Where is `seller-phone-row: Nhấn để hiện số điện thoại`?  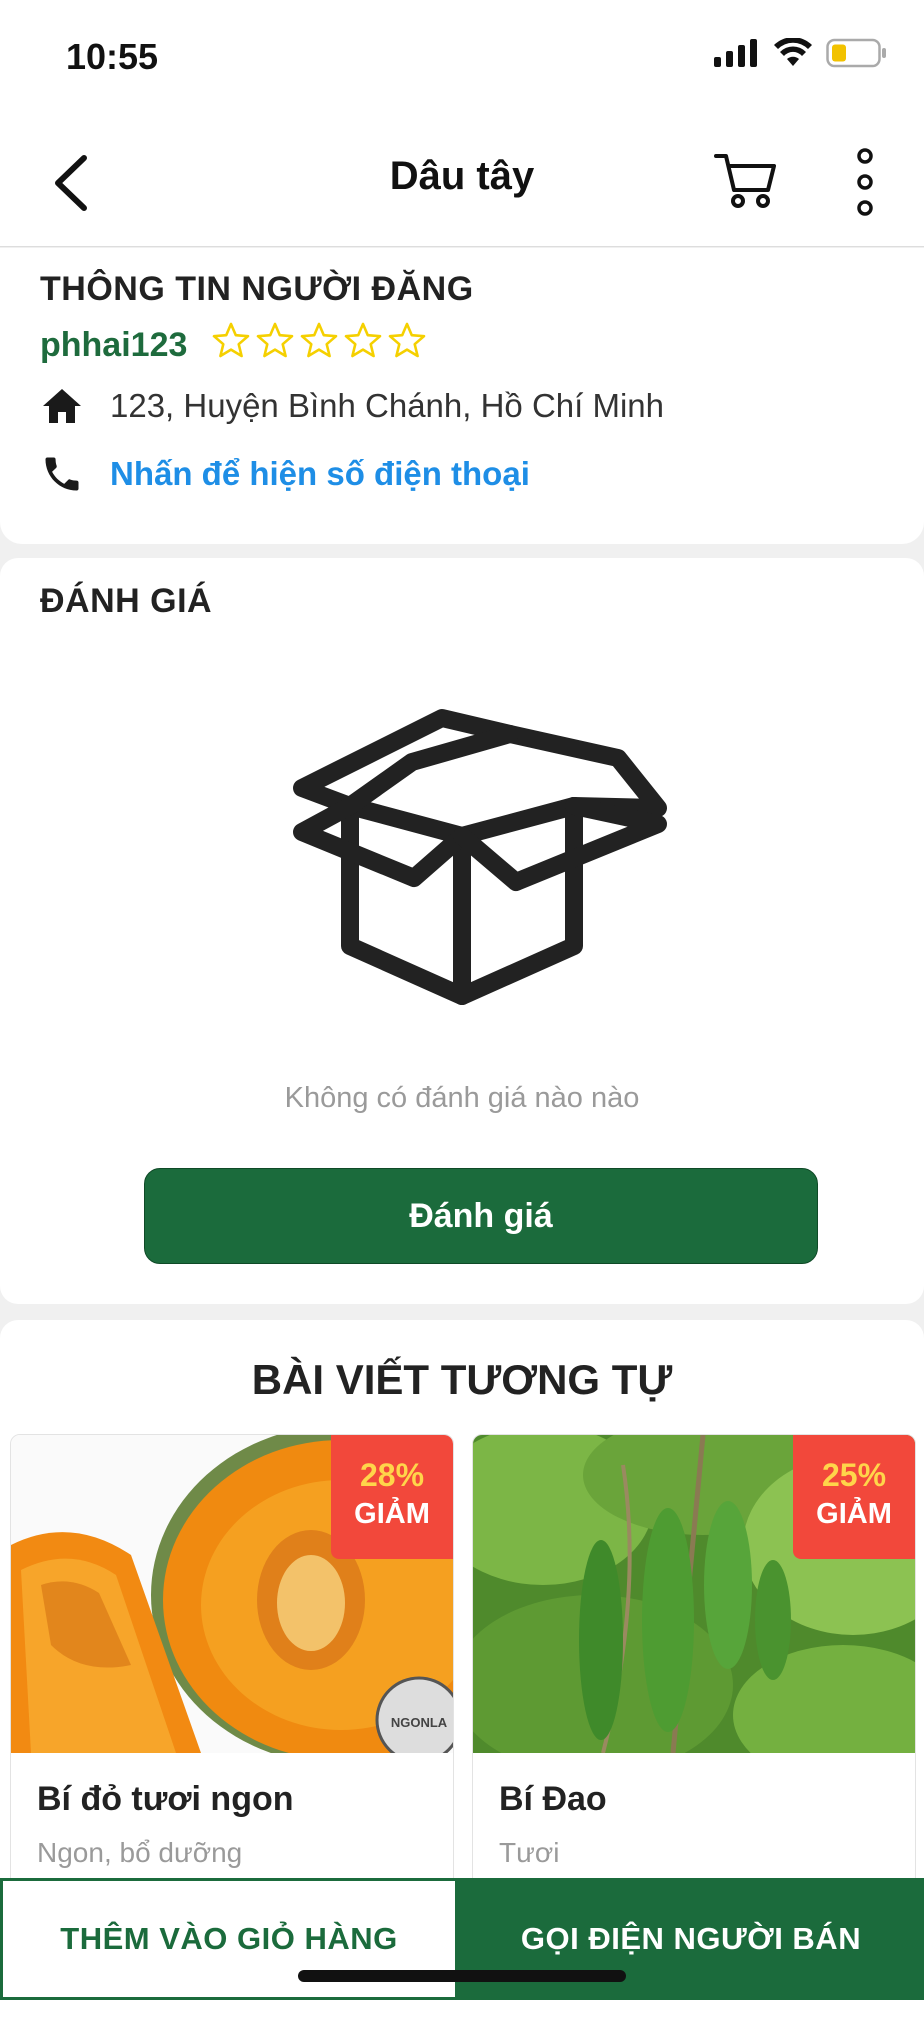 seller-phone-row: Nhấn để hiện số điện thoại is located at coordinates (285, 474).